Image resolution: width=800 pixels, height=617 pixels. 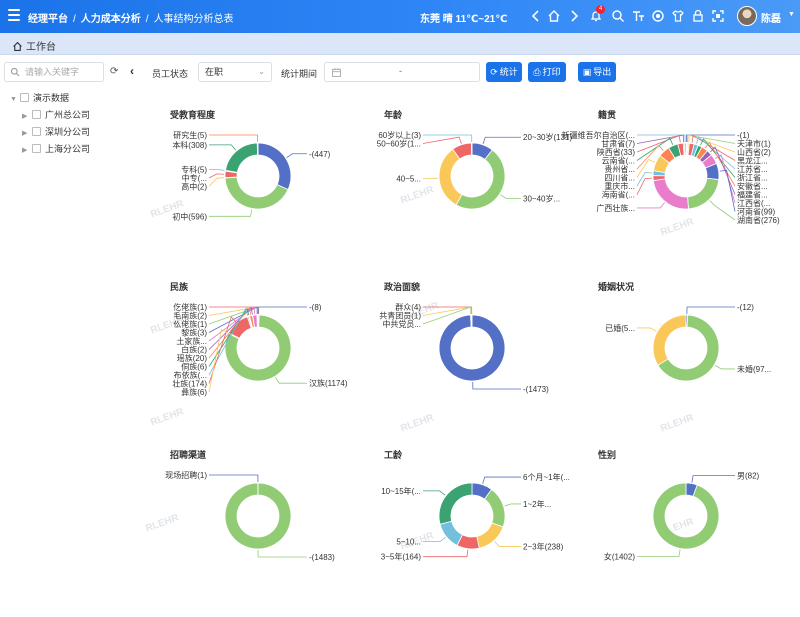 What do you see at coordinates (698, 16) in the screenshot?
I see `lock-icon` at bounding box center [698, 16].